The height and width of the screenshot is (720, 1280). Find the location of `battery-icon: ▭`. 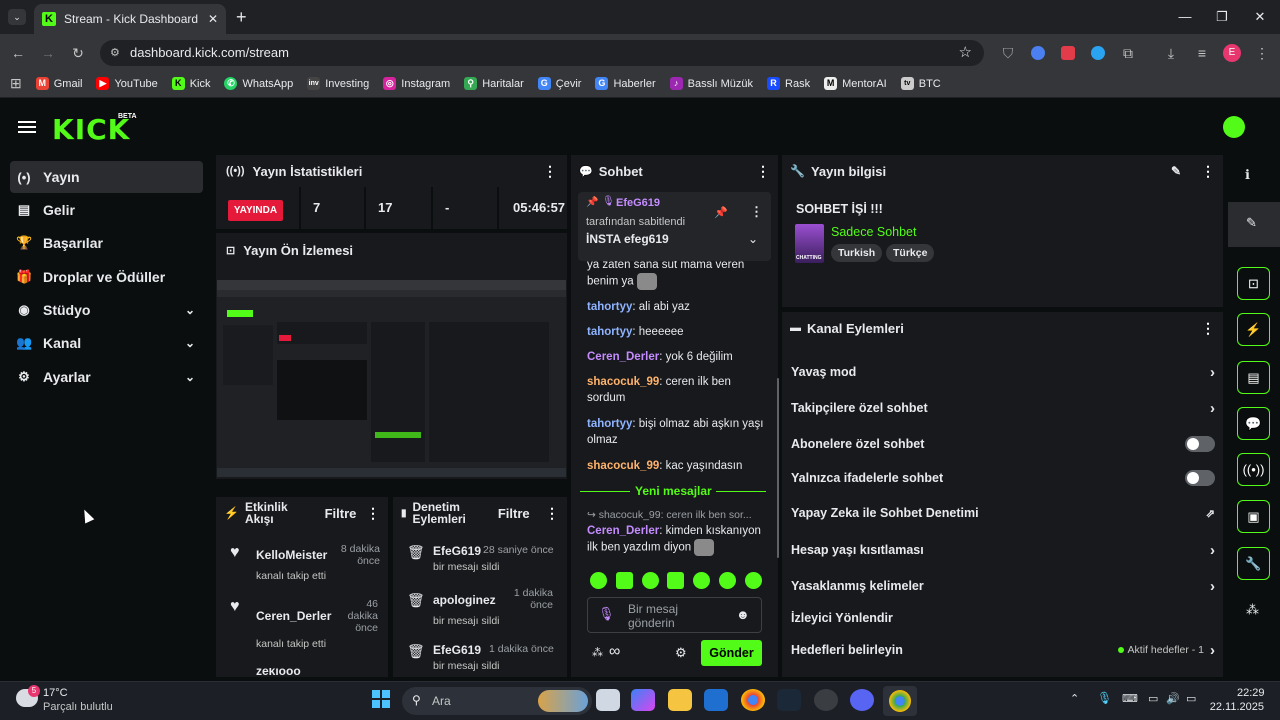

battery-icon: ▭ is located at coordinates (1191, 698).